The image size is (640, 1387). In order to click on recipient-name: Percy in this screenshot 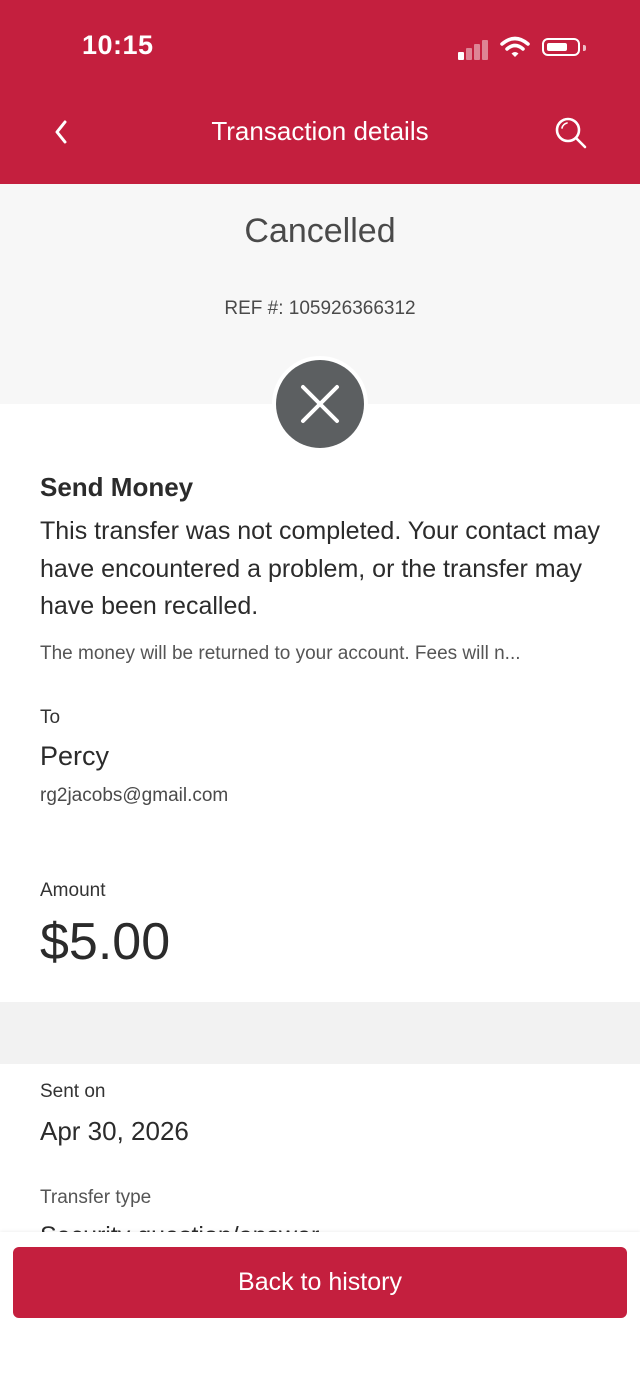, I will do `click(75, 756)`.